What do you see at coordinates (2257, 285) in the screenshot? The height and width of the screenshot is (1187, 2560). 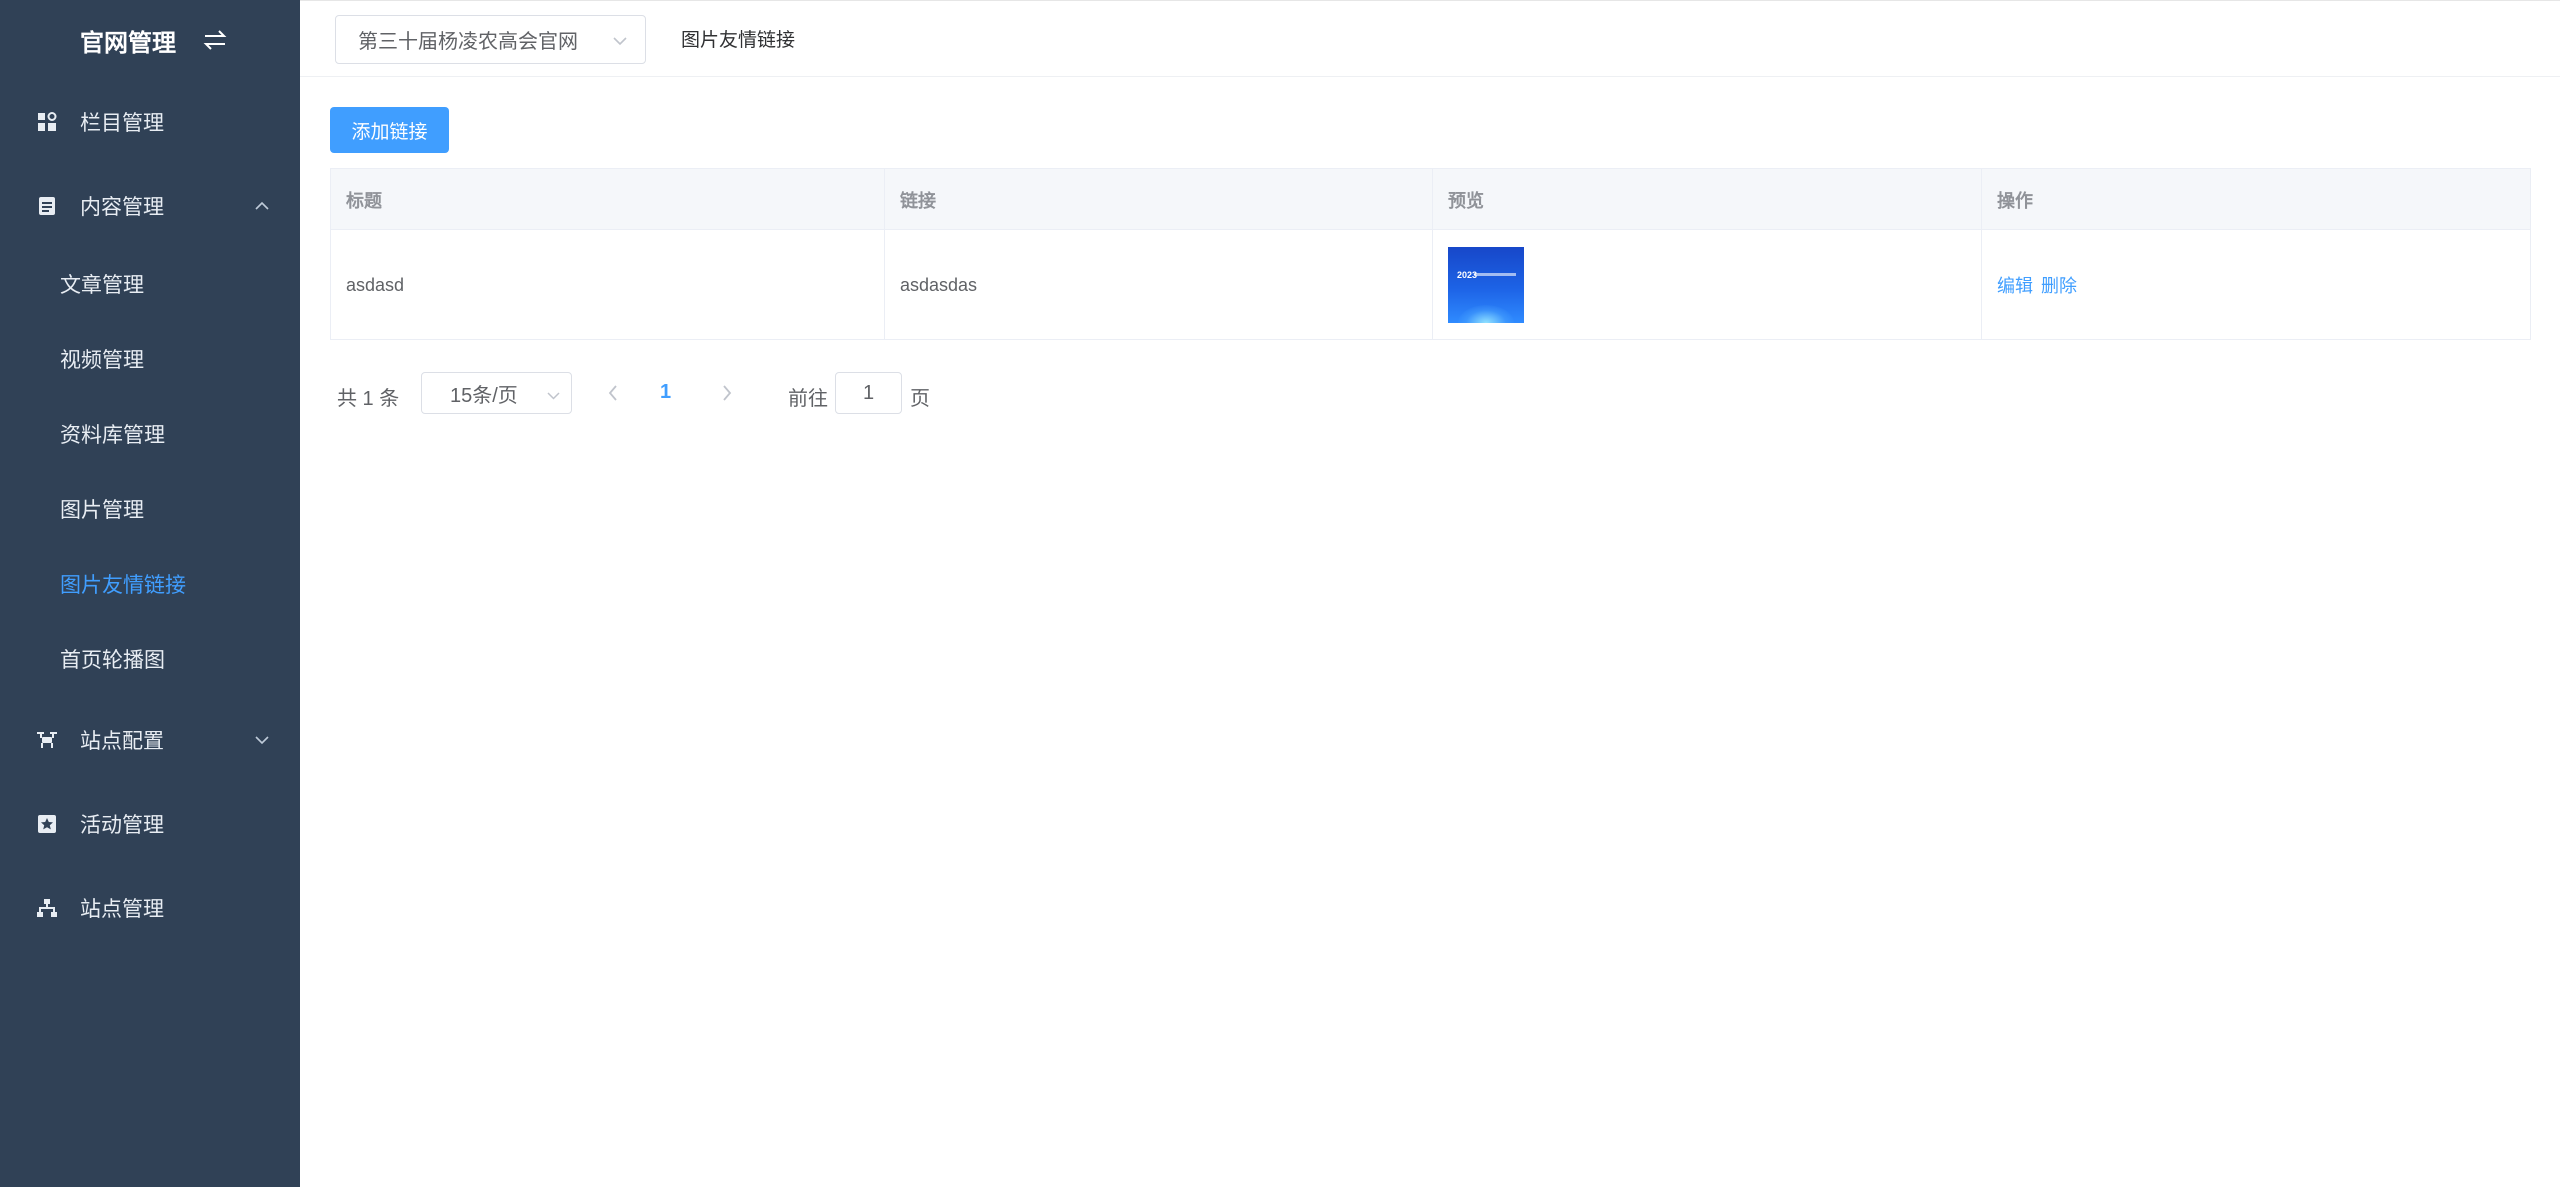 I see `cell-actions: 编辑 删除` at bounding box center [2257, 285].